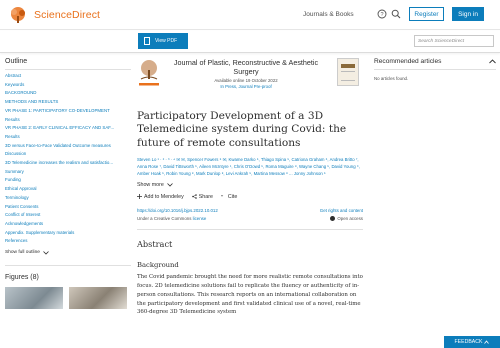 The height and width of the screenshot is (348, 500). Describe the element at coordinates (68, 180) in the screenshot. I see `outline-item-funding: Funding` at that location.